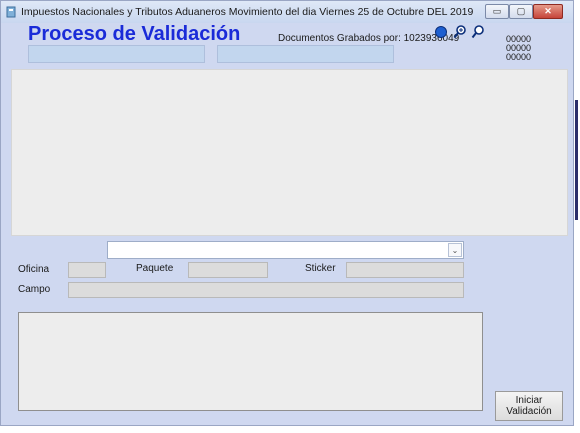 The image size is (580, 433). I want to click on document-combo-select: ⌄, so click(285, 250).